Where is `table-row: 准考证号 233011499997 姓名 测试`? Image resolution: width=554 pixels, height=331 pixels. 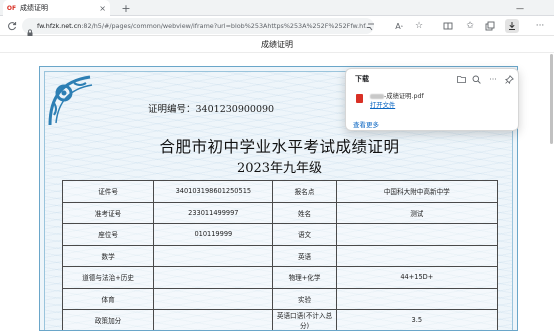
table-row: 准考证号 233011499997 姓名 测试 is located at coordinates (280, 212).